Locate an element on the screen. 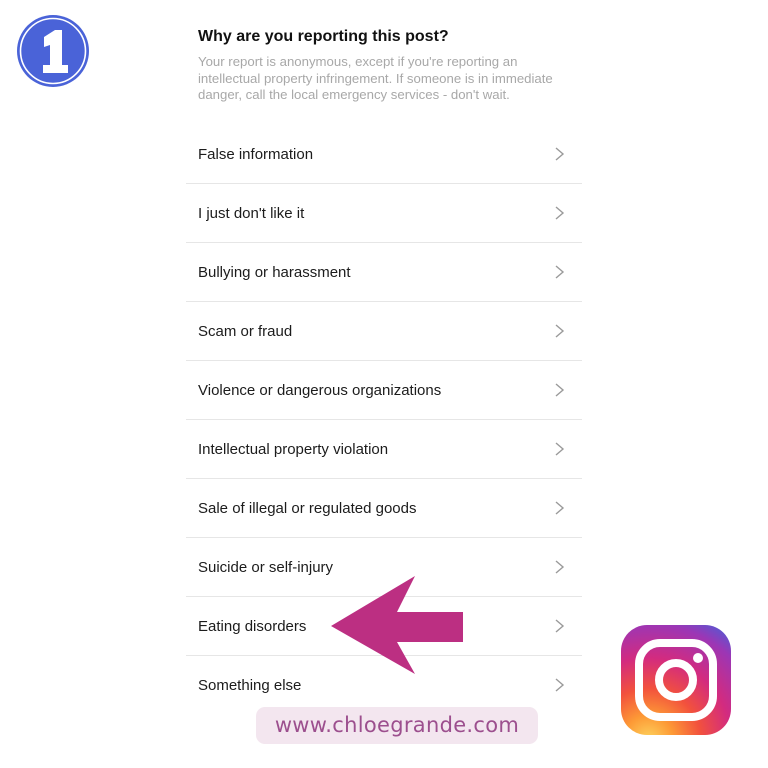 The image size is (768, 768). reason-violence-dangerous-orgs: Violence or dangerous organizations is located at coordinates (384, 390).